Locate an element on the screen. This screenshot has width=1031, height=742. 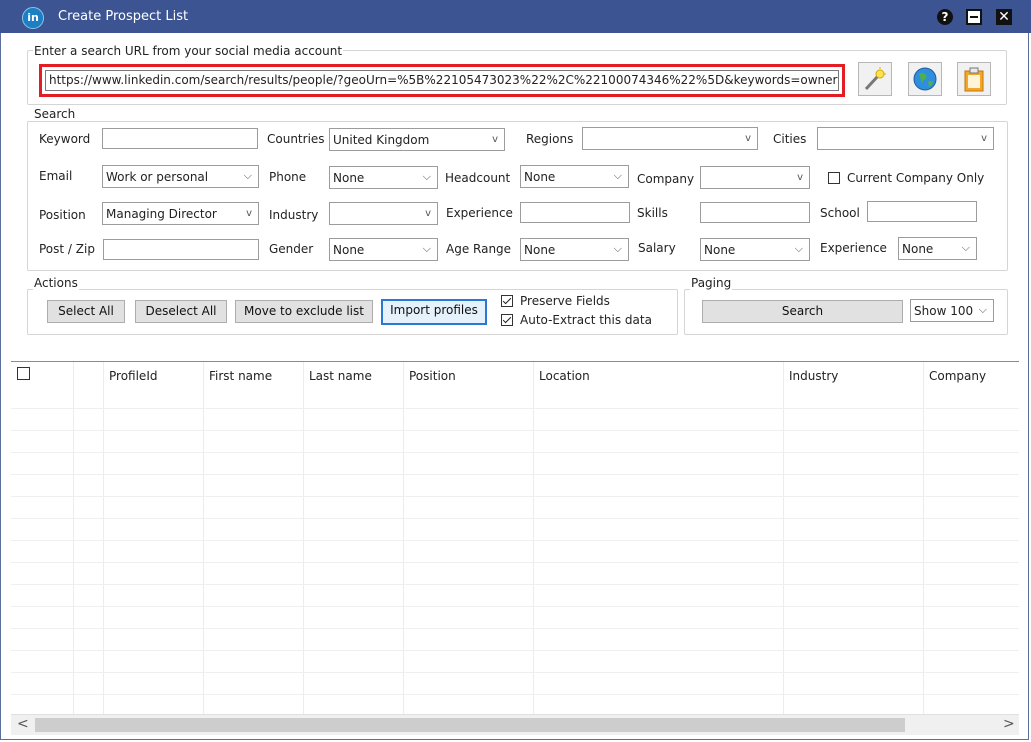
help-icon: ? is located at coordinates (945, 17).